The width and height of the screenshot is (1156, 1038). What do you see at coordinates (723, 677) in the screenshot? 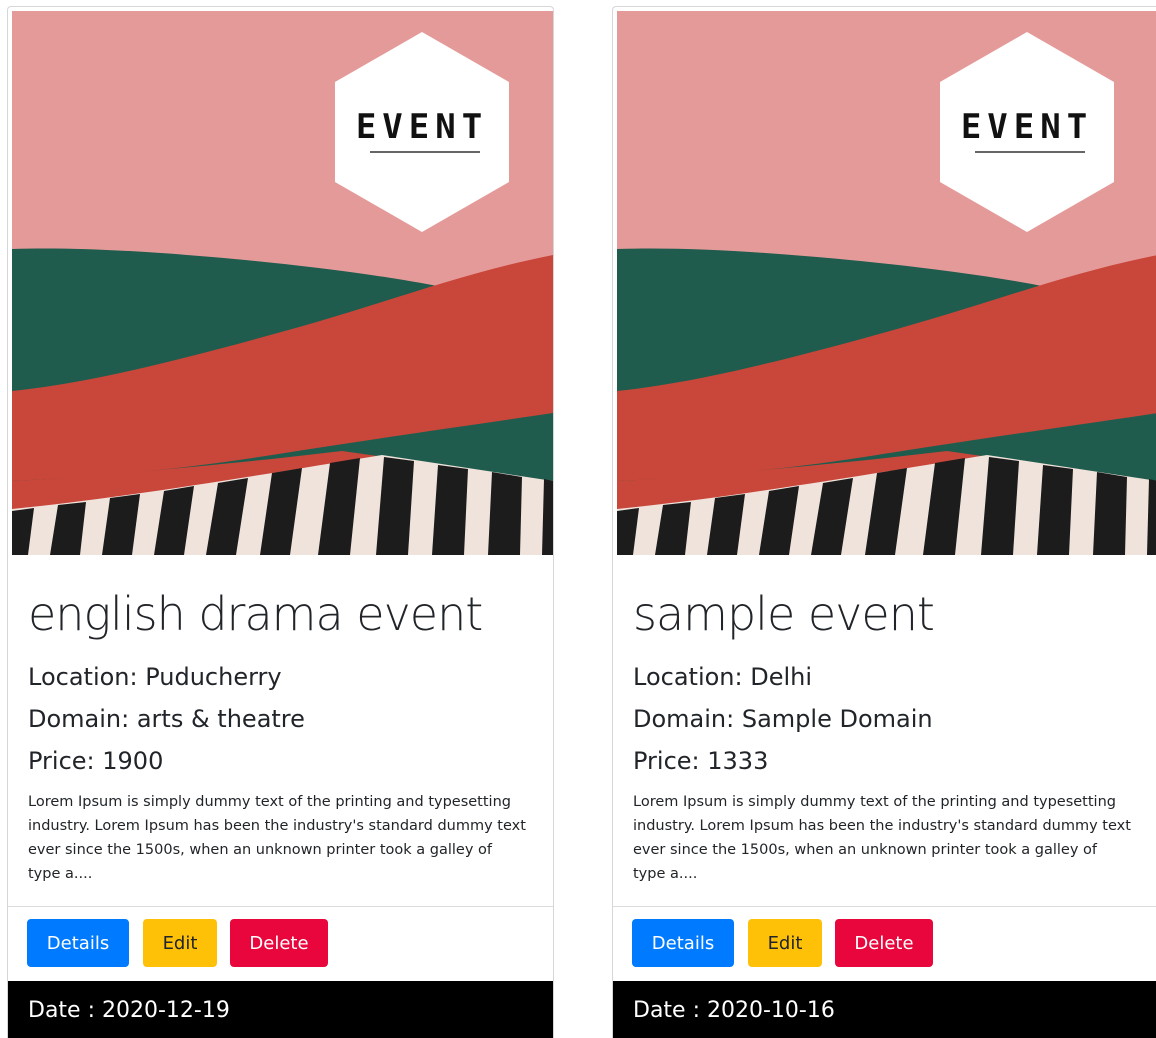
I see `event-location: Location: Delhi` at bounding box center [723, 677].